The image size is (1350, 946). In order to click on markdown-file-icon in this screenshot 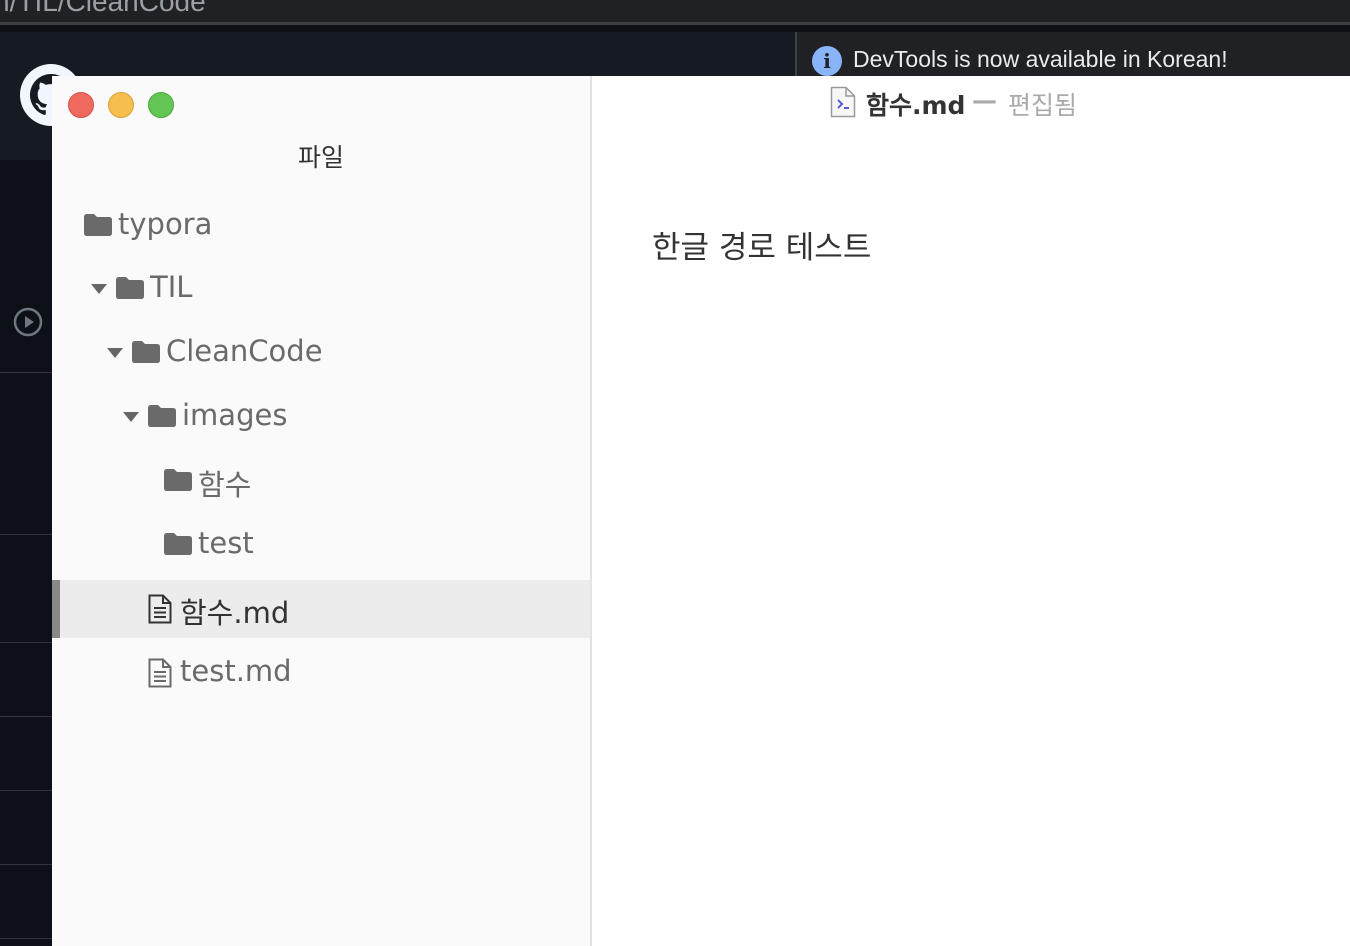, I will do `click(843, 102)`.